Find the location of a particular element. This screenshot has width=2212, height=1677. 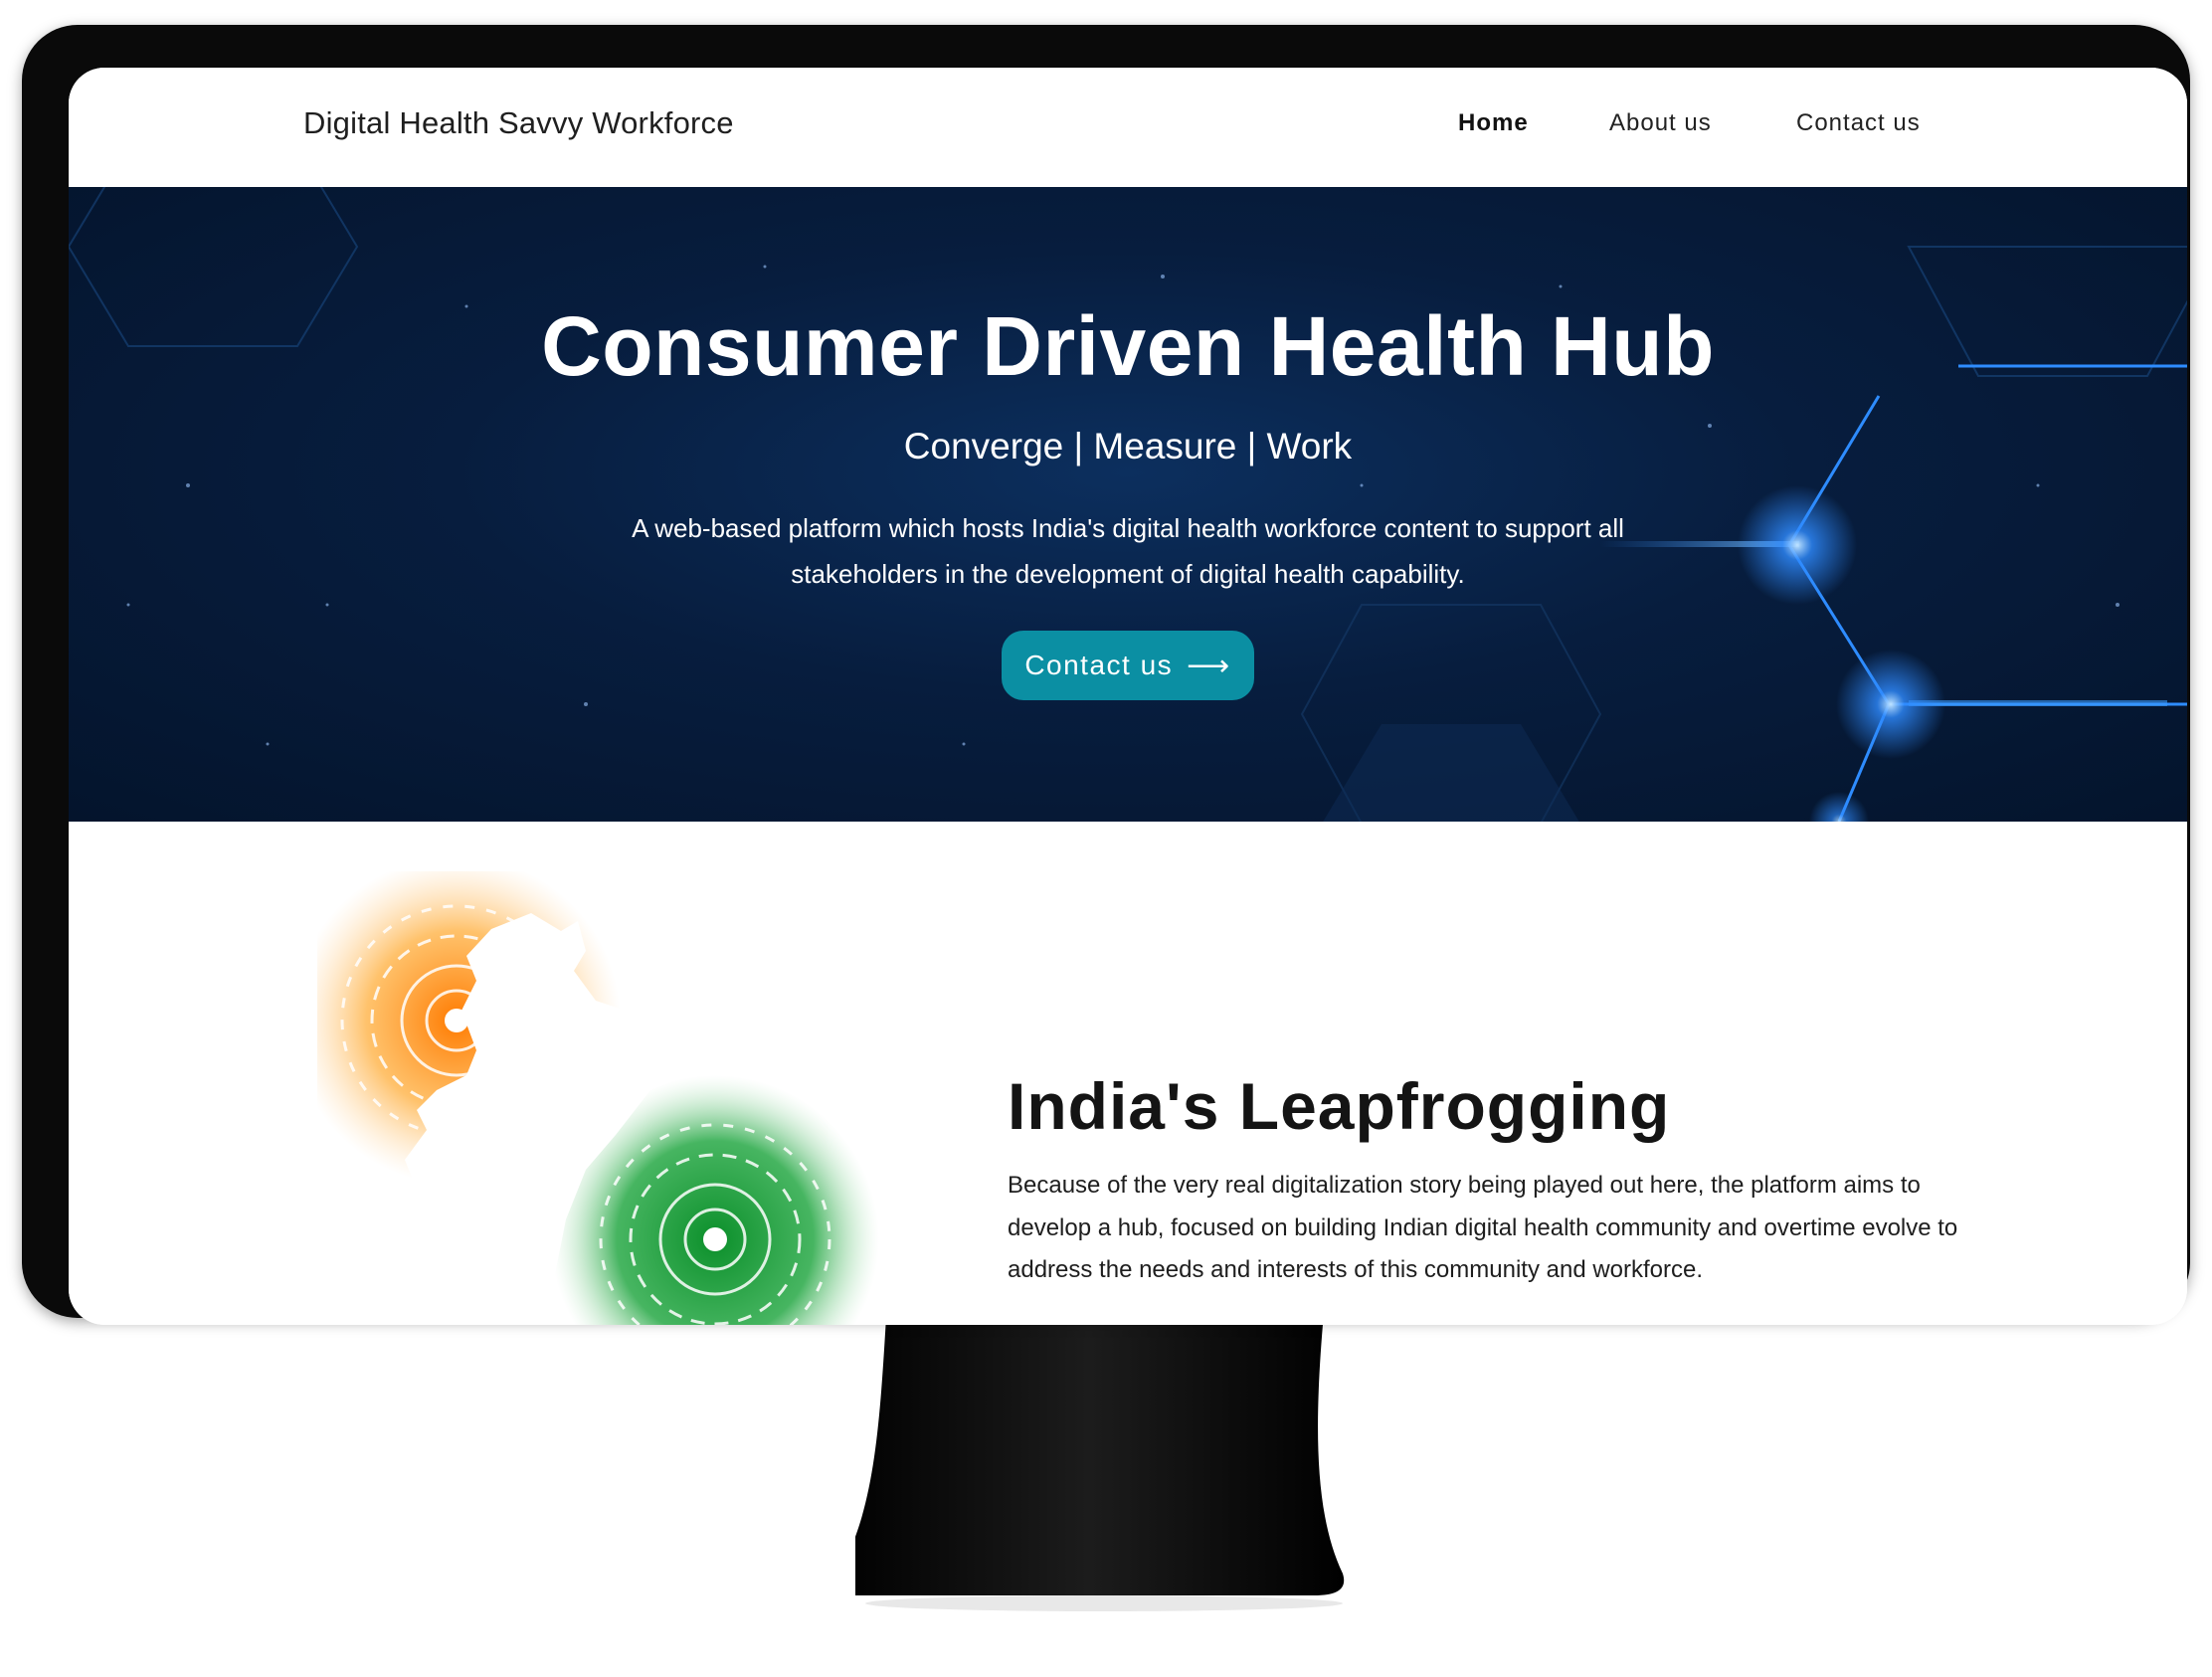

nav-home-link: Home is located at coordinates (1493, 123).